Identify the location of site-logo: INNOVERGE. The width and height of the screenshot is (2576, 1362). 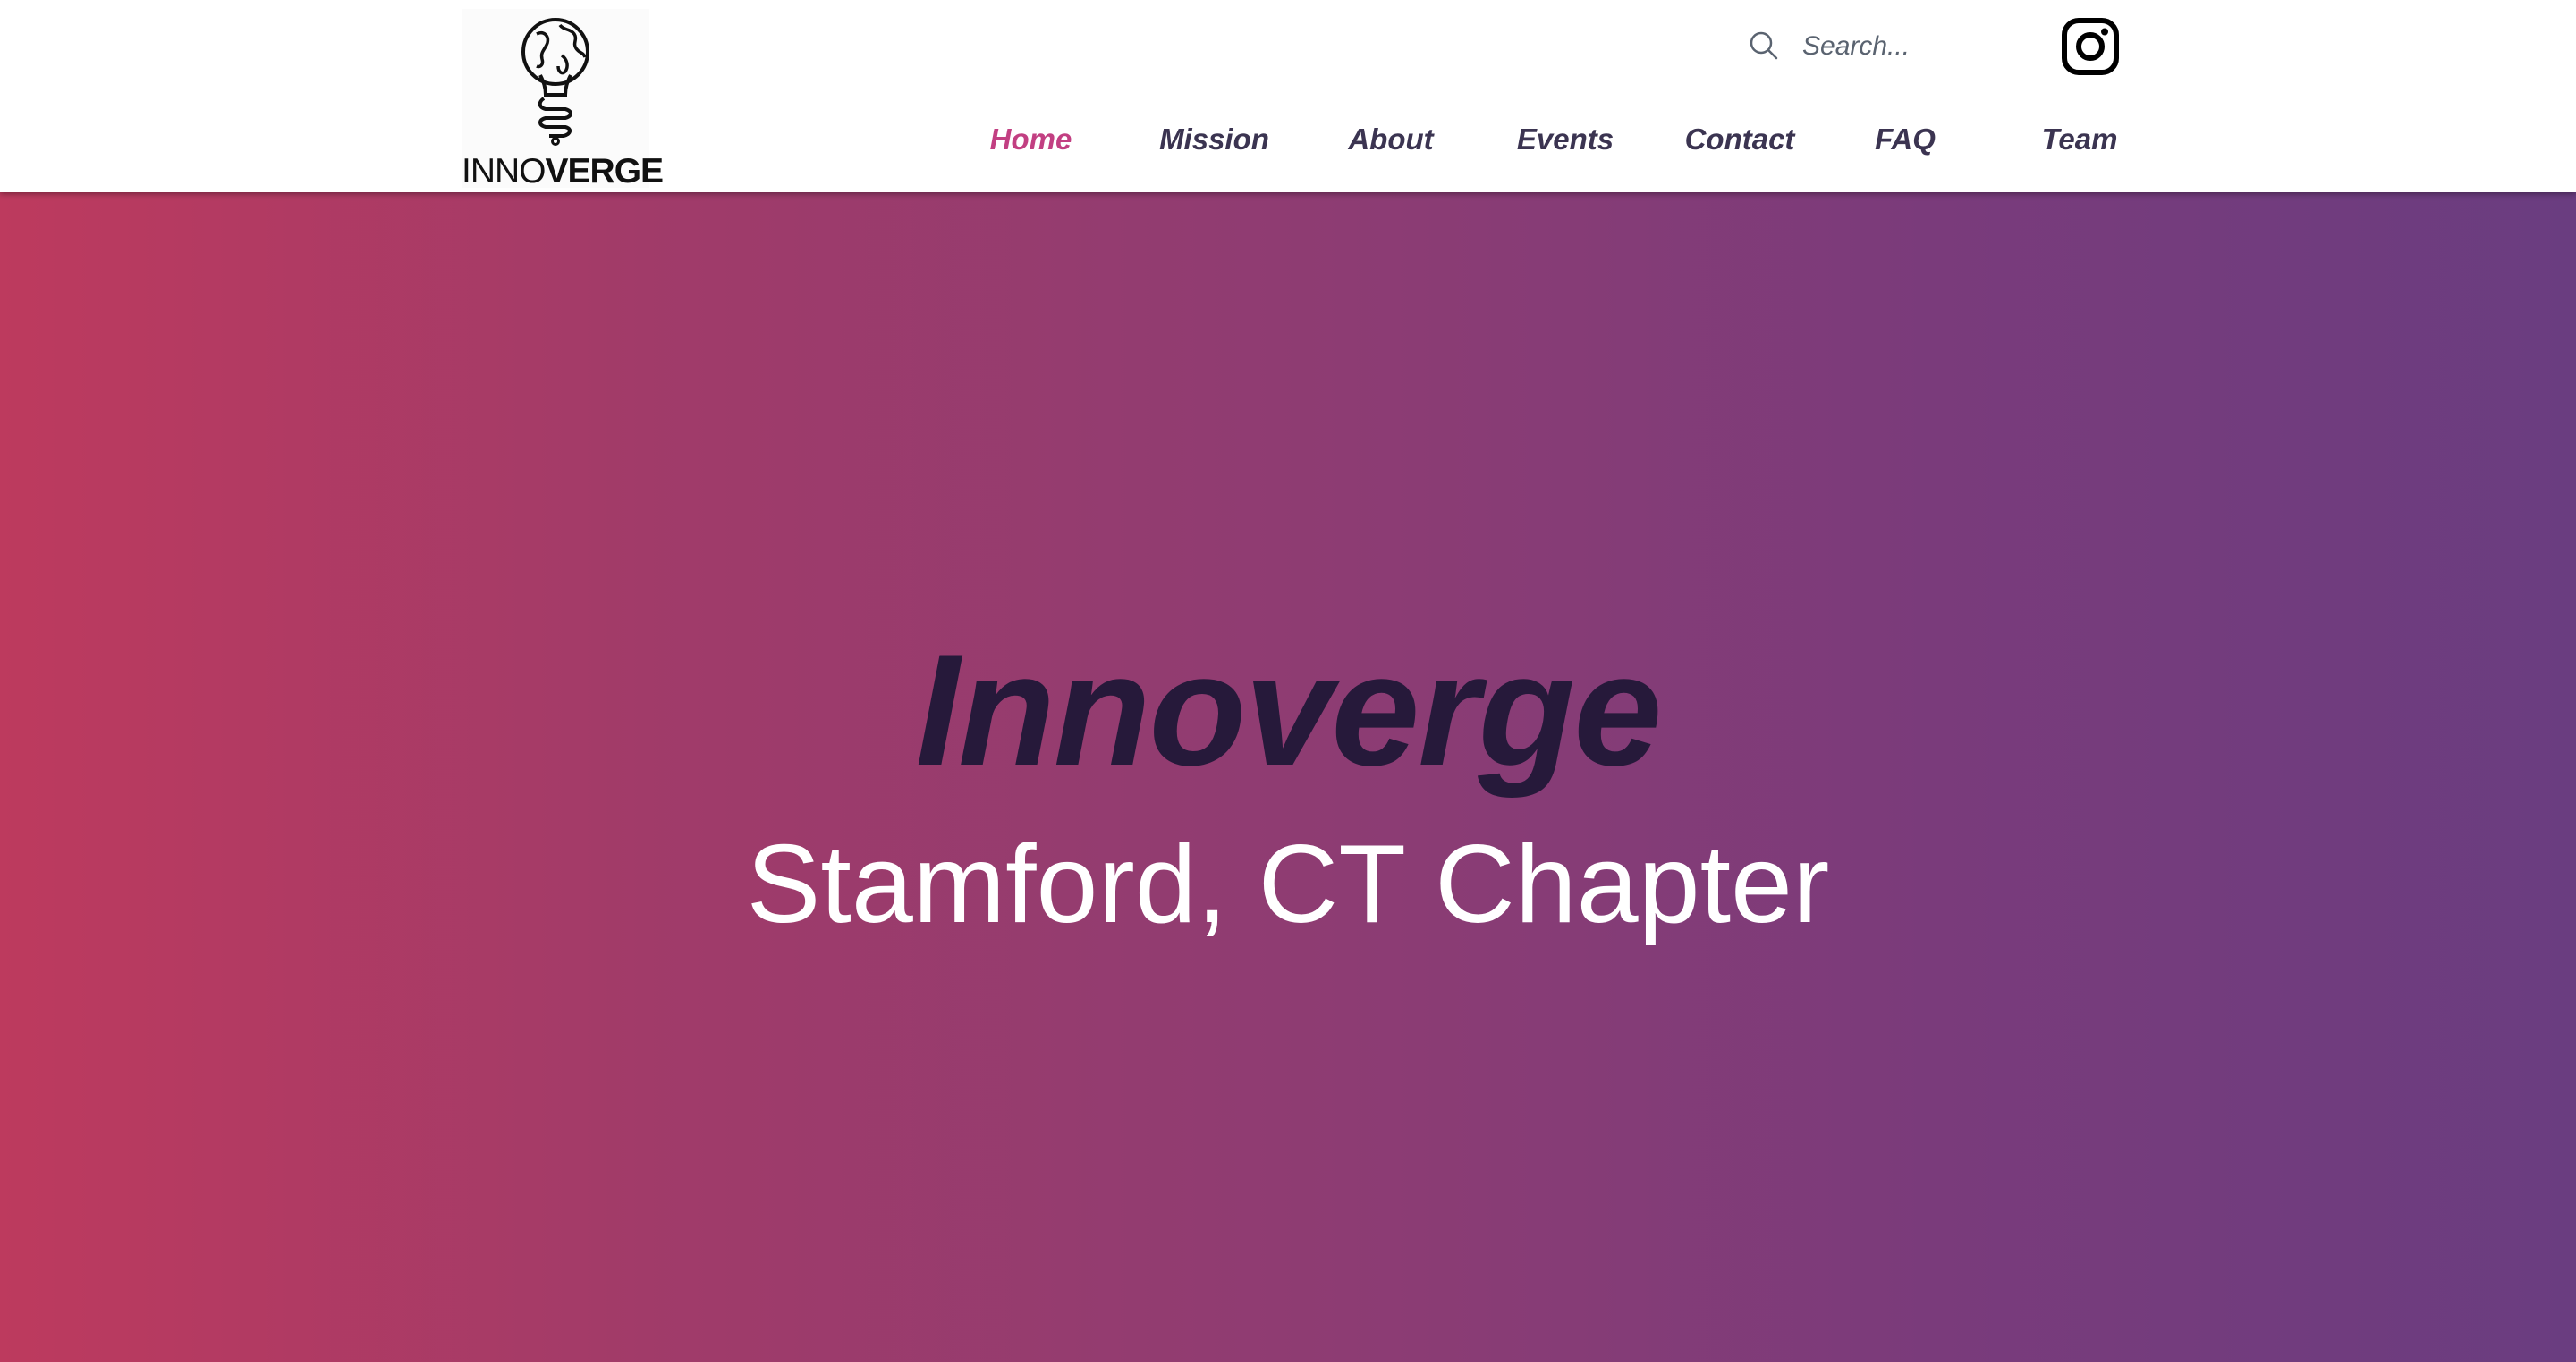
(563, 100).